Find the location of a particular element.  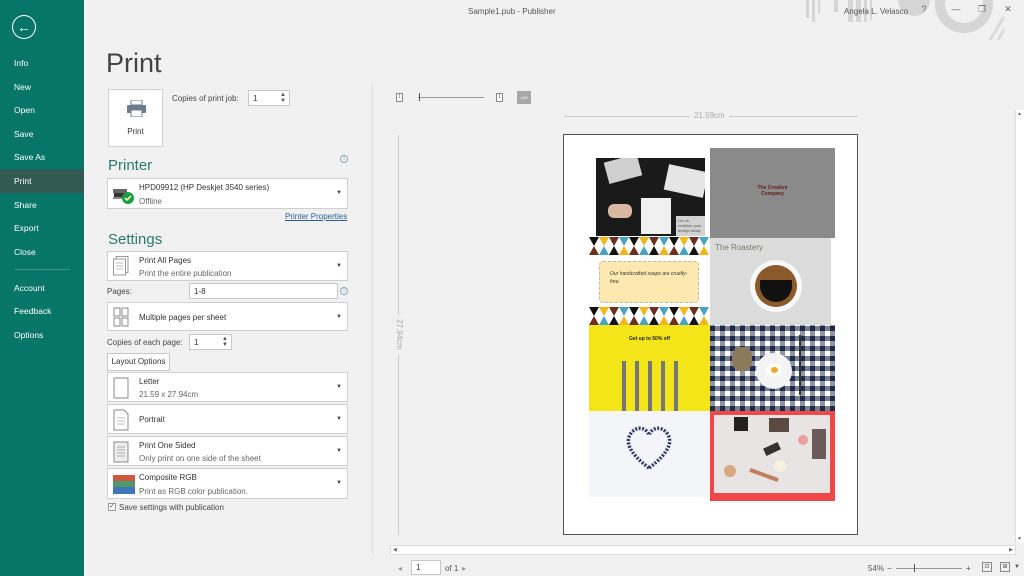

user-account-name: Angela L. Velasco is located at coordinates (876, 11).